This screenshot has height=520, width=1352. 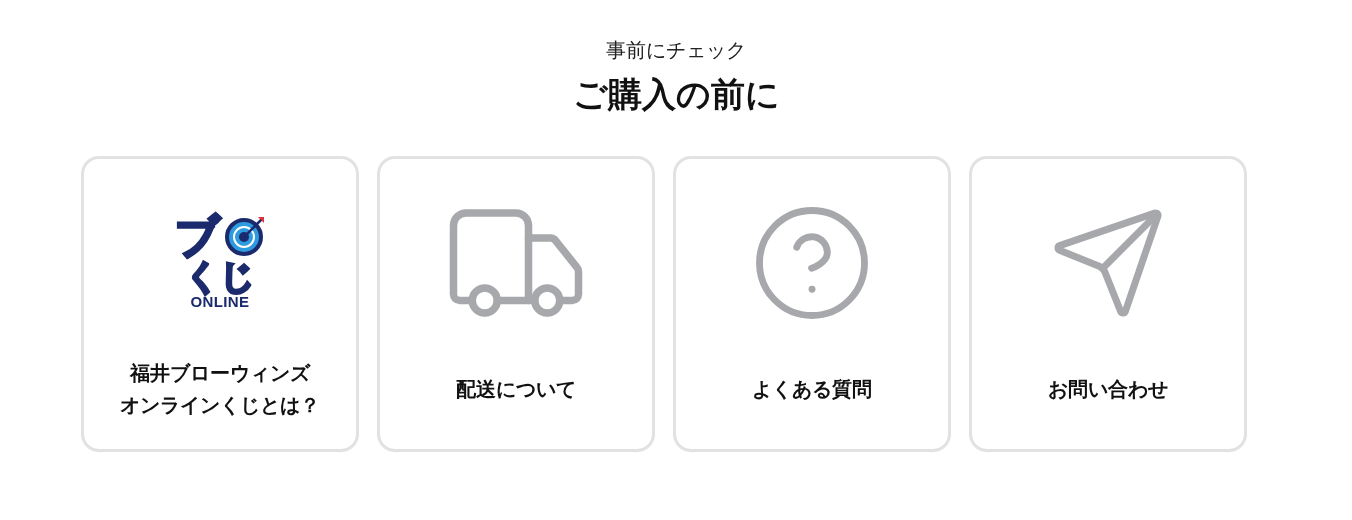 What do you see at coordinates (220, 304) in the screenshot?
I see `info-card: ブ くじ ONLINE 福井ブローウィンズ オンラインくじとは？` at bounding box center [220, 304].